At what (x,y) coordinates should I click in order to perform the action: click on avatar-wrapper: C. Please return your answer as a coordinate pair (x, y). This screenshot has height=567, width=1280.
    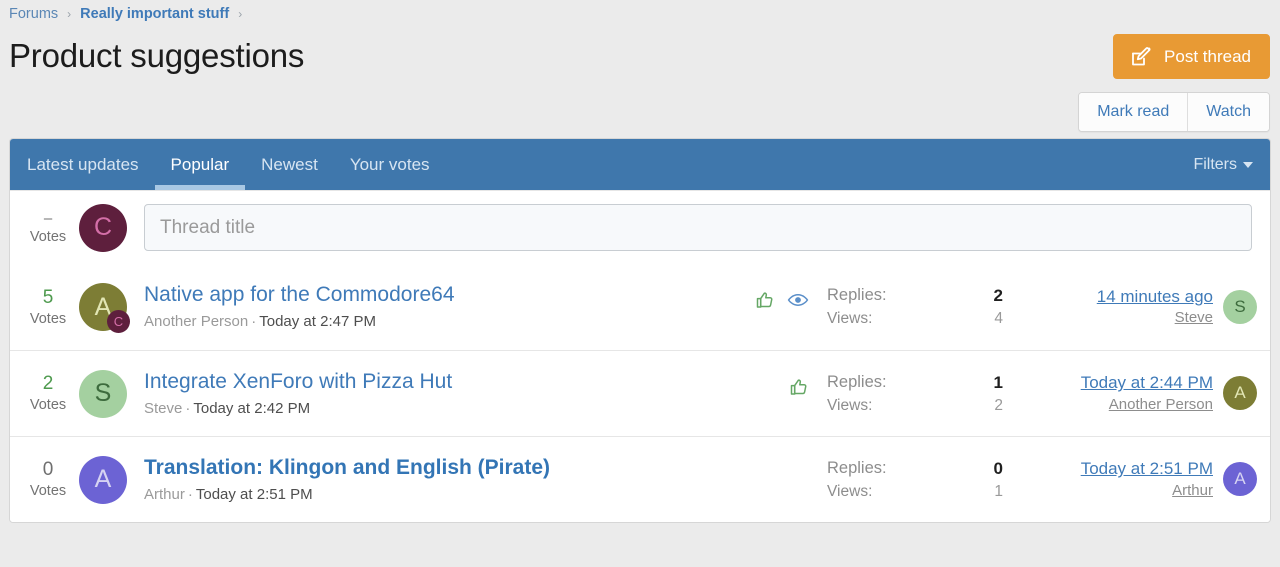
    Looking at the image, I should click on (103, 227).